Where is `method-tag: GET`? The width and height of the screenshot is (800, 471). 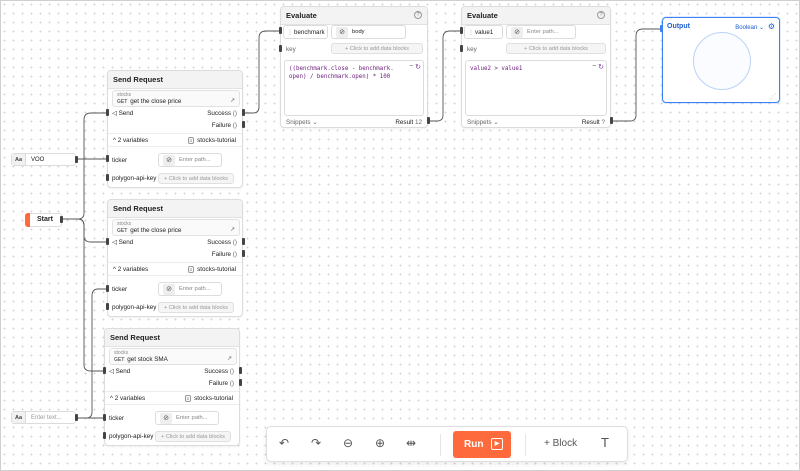
method-tag: GET is located at coordinates (119, 360).